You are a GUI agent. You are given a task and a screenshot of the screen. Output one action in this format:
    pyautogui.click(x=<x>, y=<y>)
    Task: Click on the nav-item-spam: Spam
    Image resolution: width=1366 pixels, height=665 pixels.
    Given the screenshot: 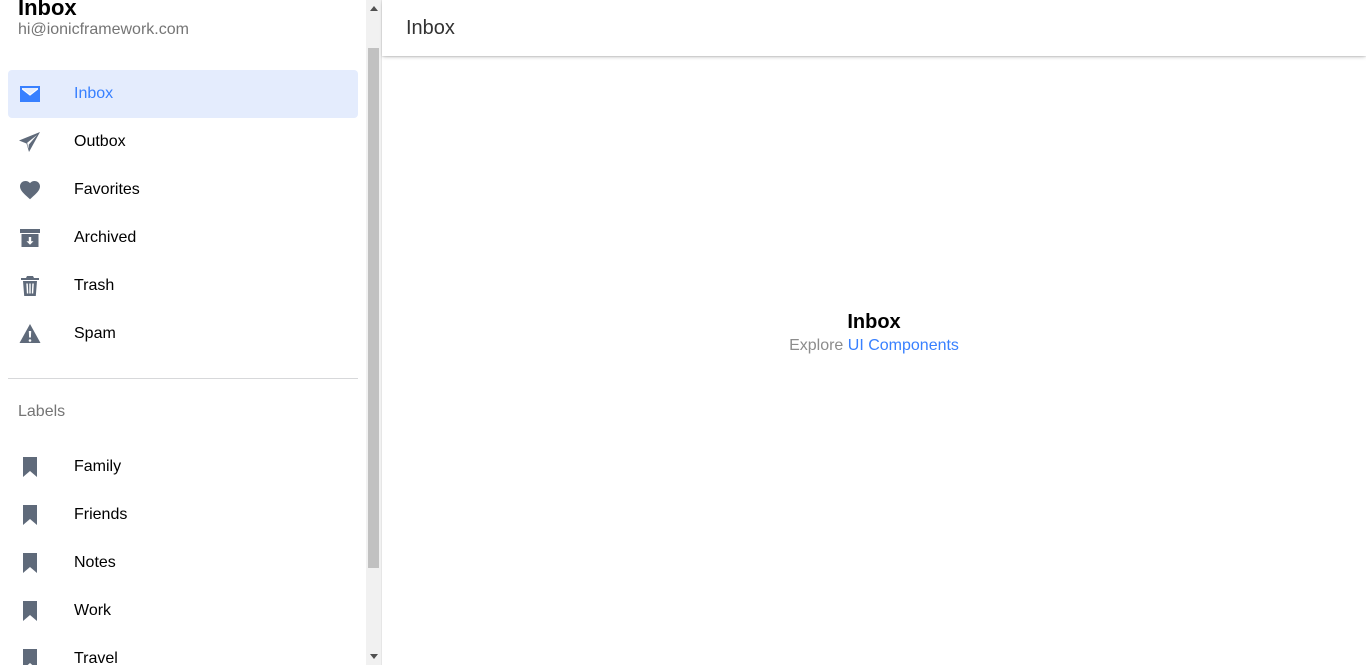 What is the action you would take?
    pyautogui.click(x=183, y=334)
    